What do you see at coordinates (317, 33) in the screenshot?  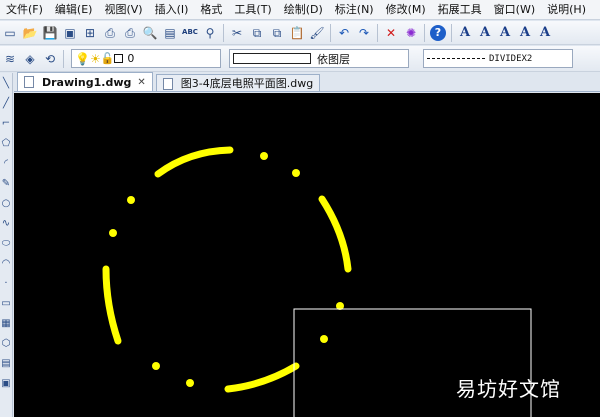 I see `match-properties-icon: 🖌` at bounding box center [317, 33].